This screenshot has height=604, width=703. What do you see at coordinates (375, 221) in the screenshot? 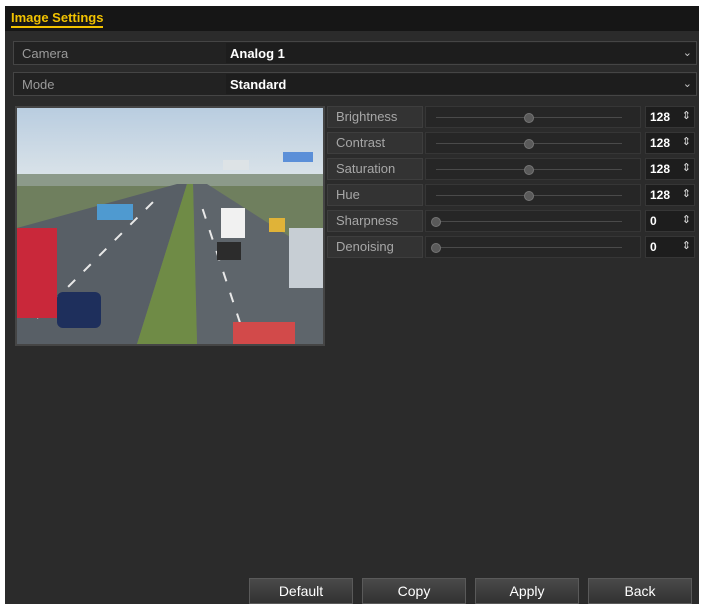
I see `sharpness-label: Sharpness` at bounding box center [375, 221].